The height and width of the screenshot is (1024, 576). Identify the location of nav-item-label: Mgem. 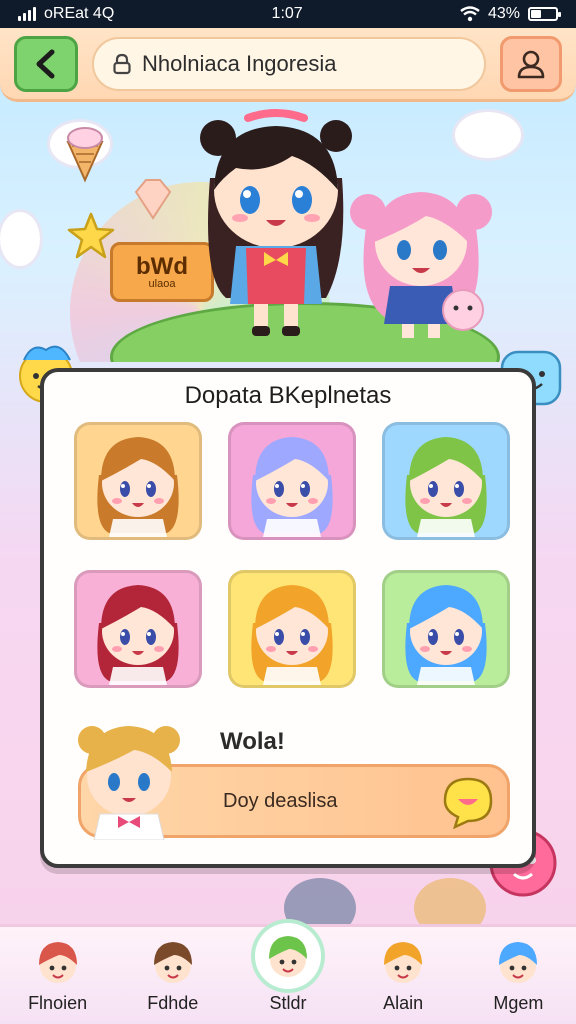
(518, 1003).